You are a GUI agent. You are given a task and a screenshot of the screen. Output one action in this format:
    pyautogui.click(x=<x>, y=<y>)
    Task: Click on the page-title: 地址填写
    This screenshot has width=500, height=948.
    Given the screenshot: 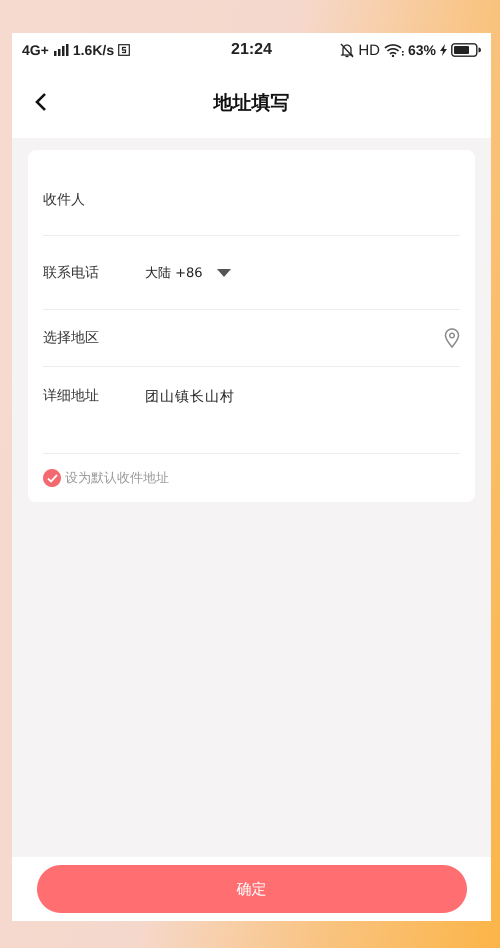 What is the action you would take?
    pyautogui.click(x=252, y=103)
    